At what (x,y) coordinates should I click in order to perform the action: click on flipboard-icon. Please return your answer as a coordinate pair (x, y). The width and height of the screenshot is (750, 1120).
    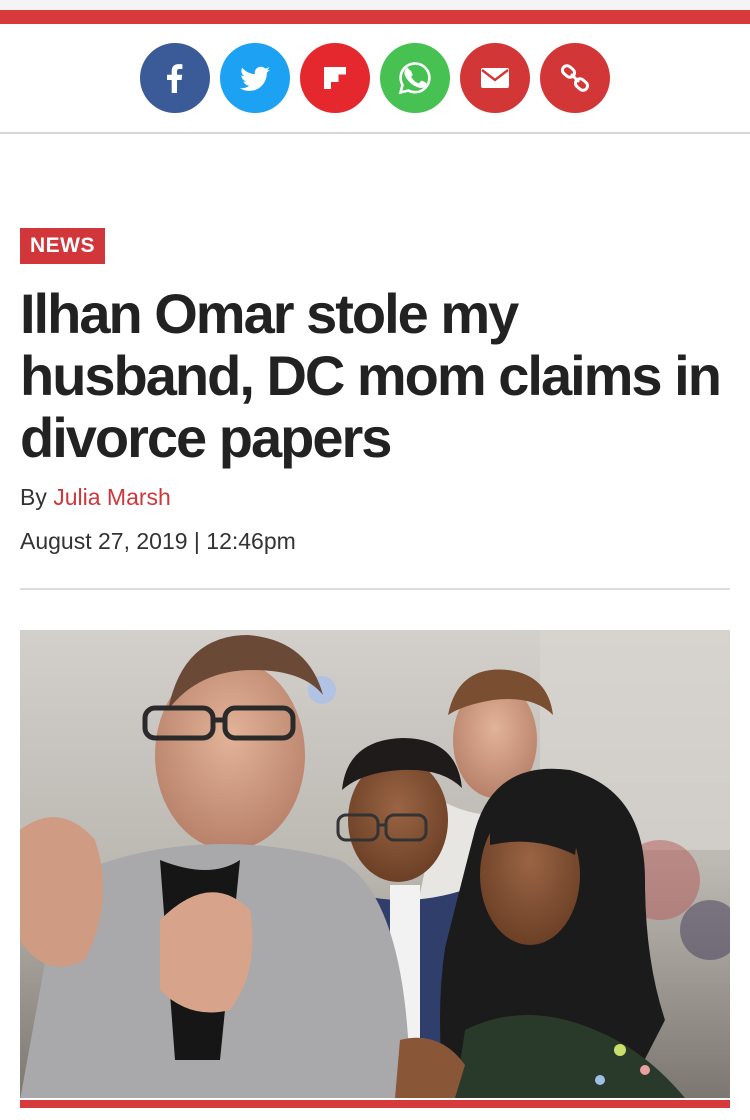
    Looking at the image, I should click on (335, 78).